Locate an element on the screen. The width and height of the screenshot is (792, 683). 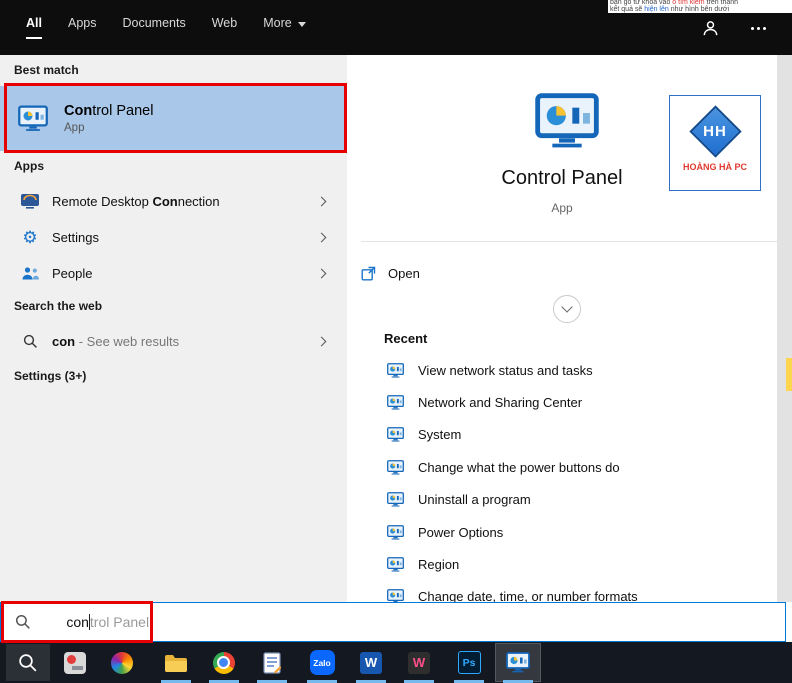
tab-web: Web is located at coordinates (224, 27).